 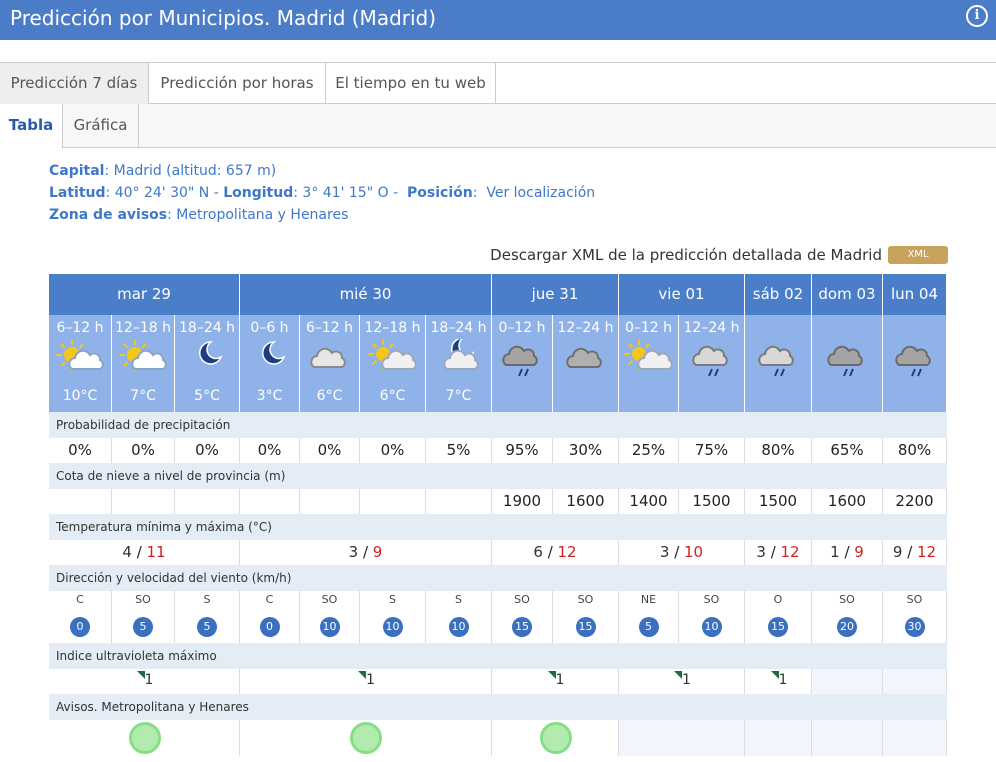 What do you see at coordinates (80, 396) in the screenshot?
I see `period-temp: 10°C` at bounding box center [80, 396].